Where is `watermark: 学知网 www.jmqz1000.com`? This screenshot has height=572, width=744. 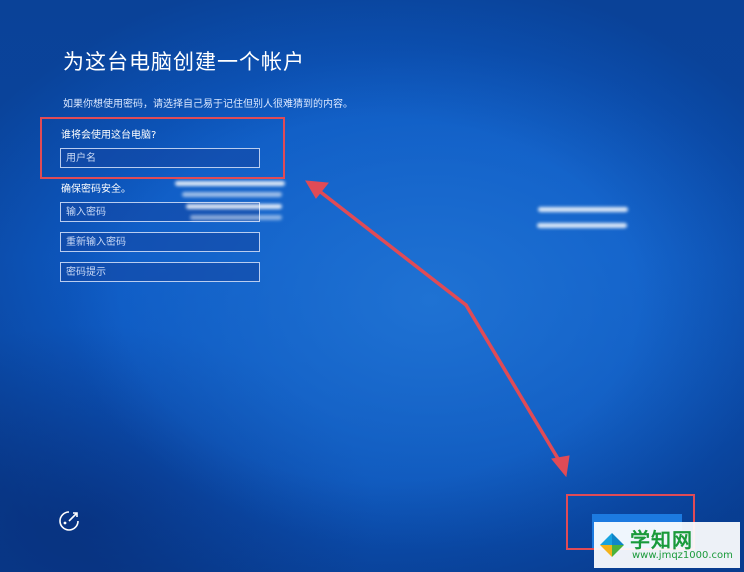 watermark: 学知网 www.jmqz1000.com is located at coordinates (667, 545).